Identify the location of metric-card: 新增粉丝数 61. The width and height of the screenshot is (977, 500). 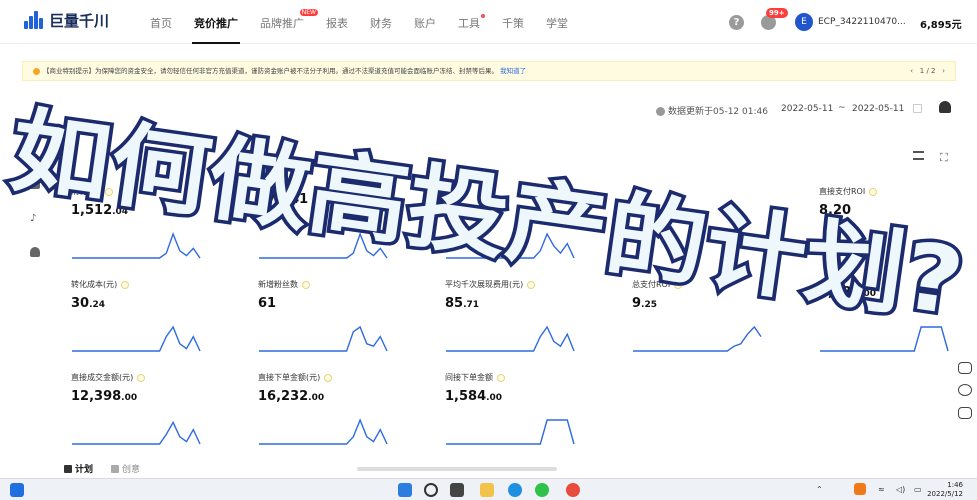
(333, 324).